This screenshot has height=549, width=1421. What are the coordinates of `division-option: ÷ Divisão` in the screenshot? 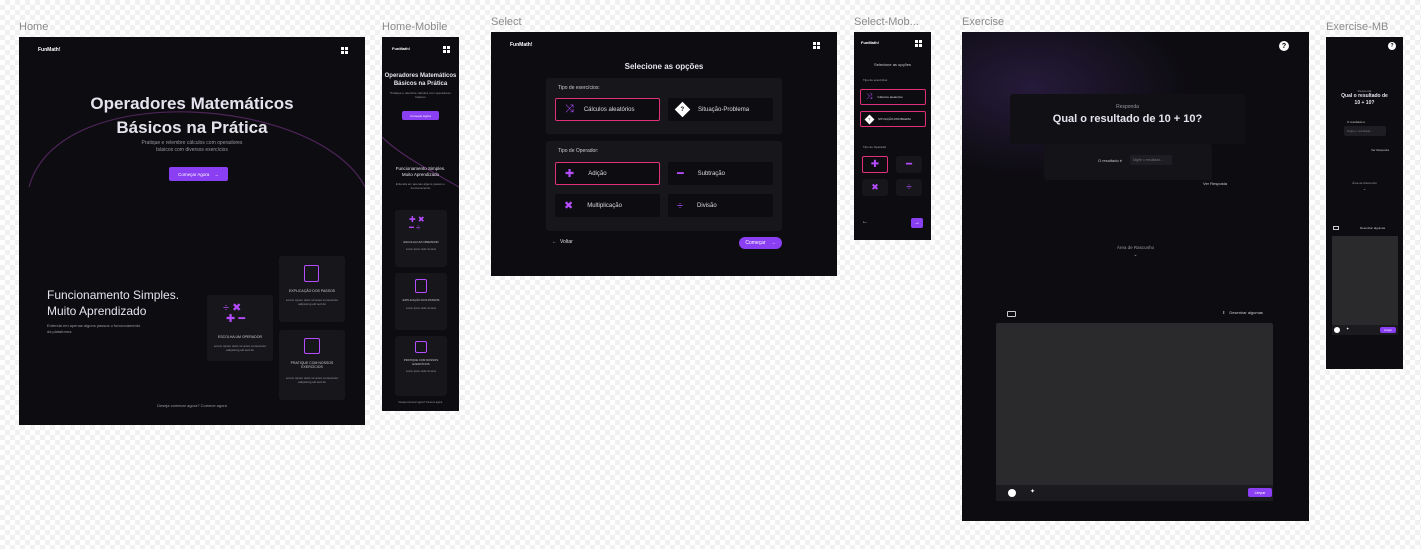 It's located at (720, 205).